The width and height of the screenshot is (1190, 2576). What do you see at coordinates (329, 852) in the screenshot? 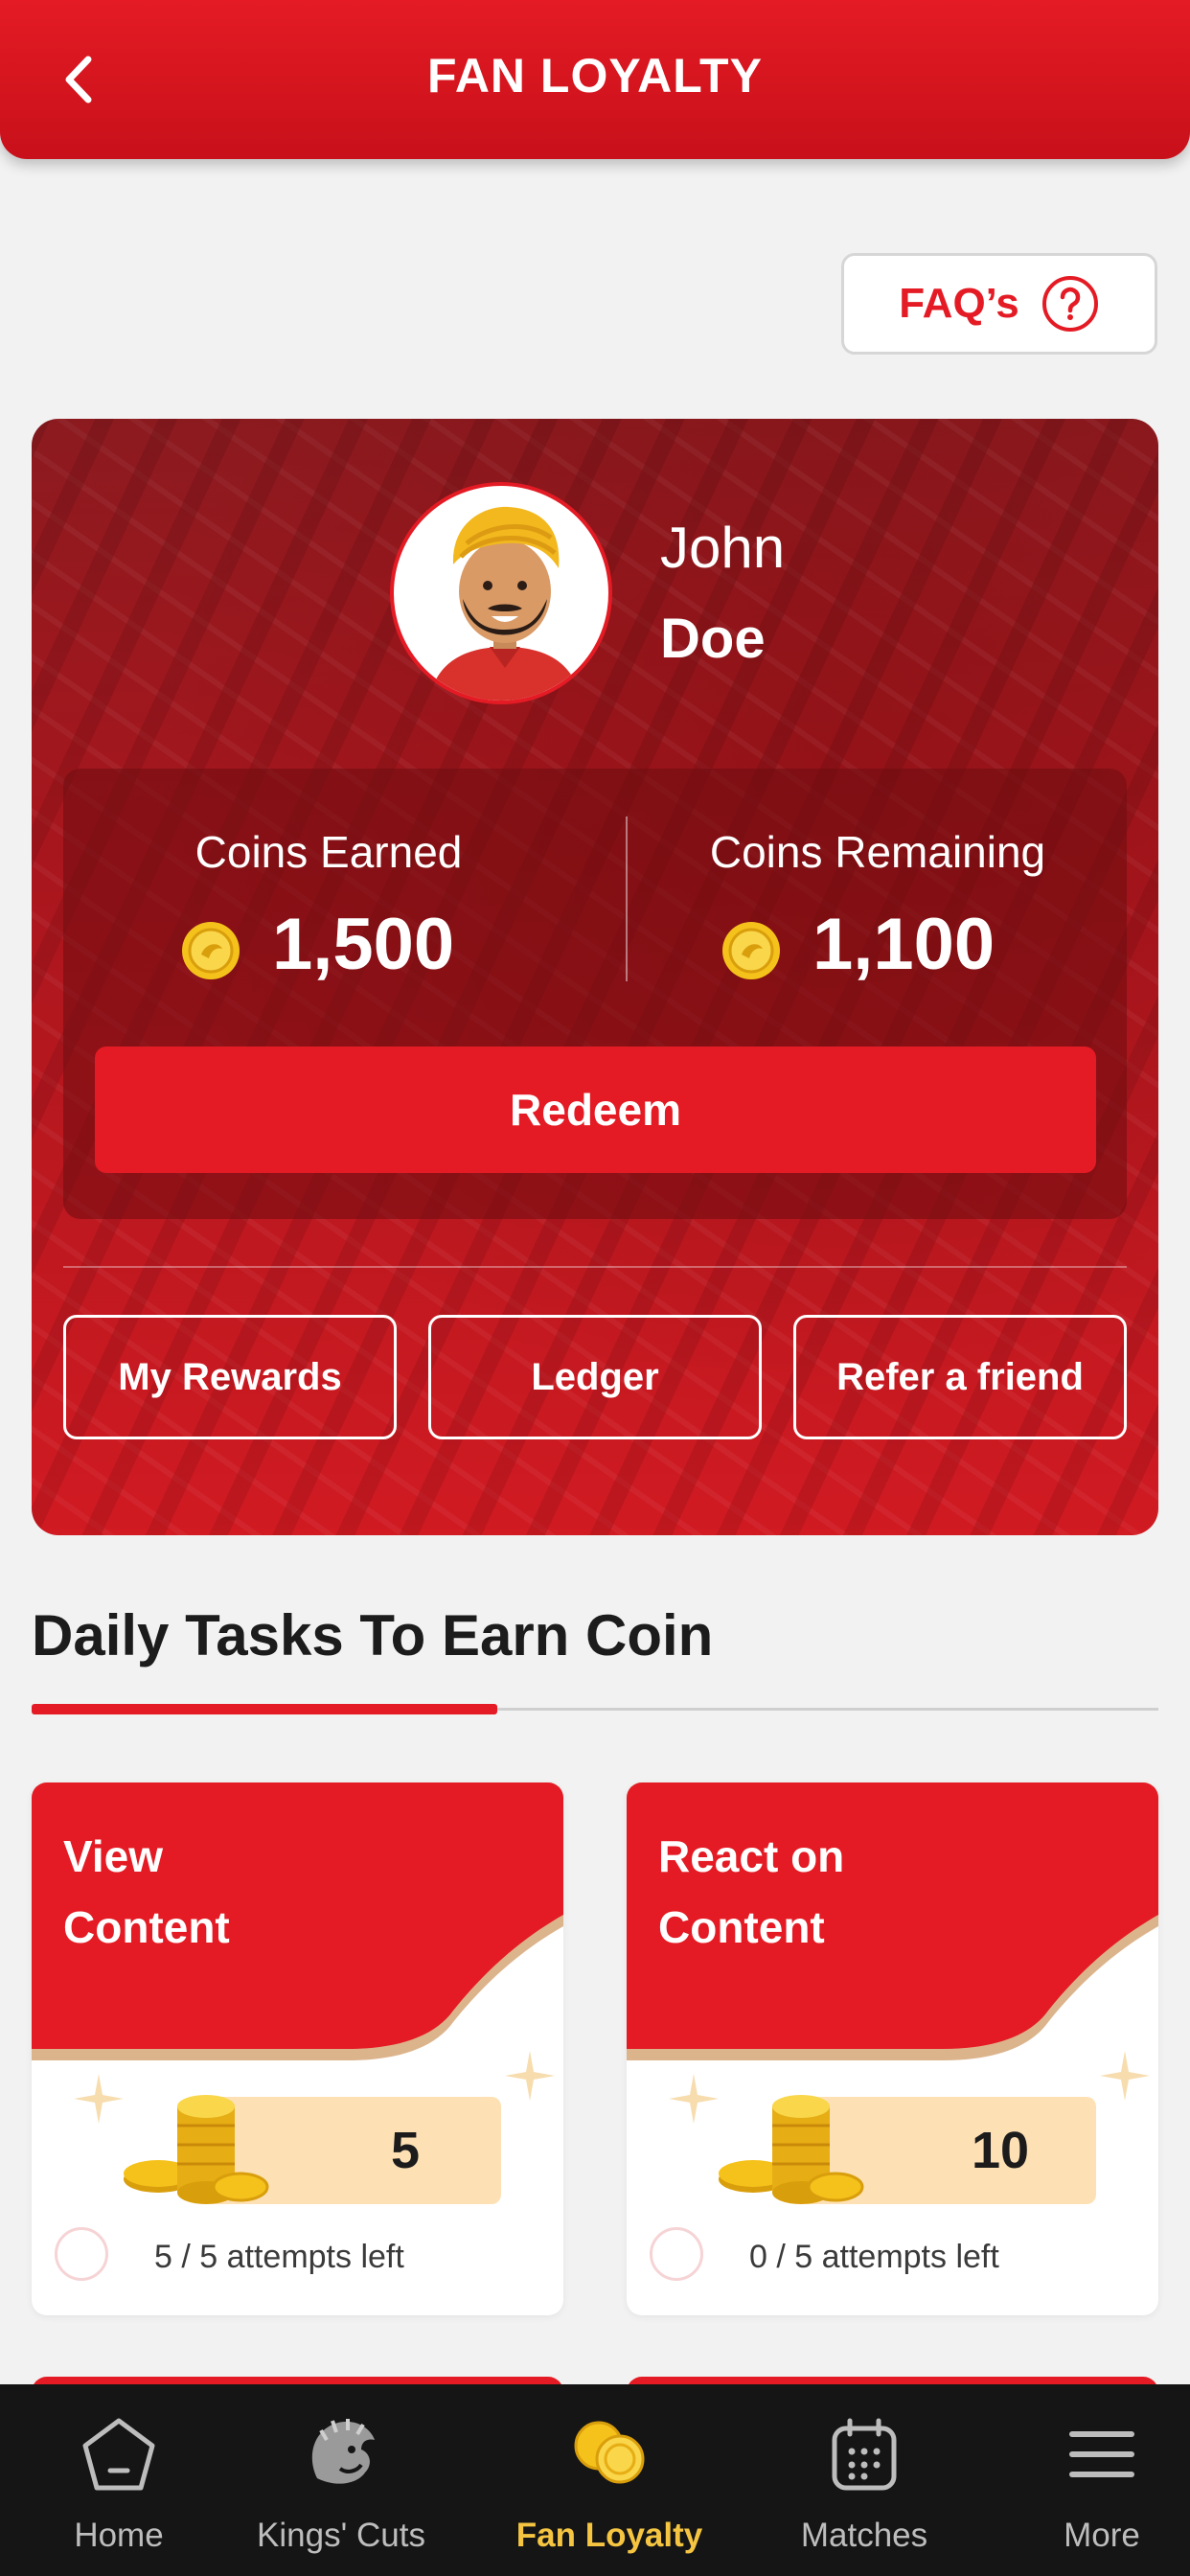
I see `coins-earned-label: Coins Earned` at bounding box center [329, 852].